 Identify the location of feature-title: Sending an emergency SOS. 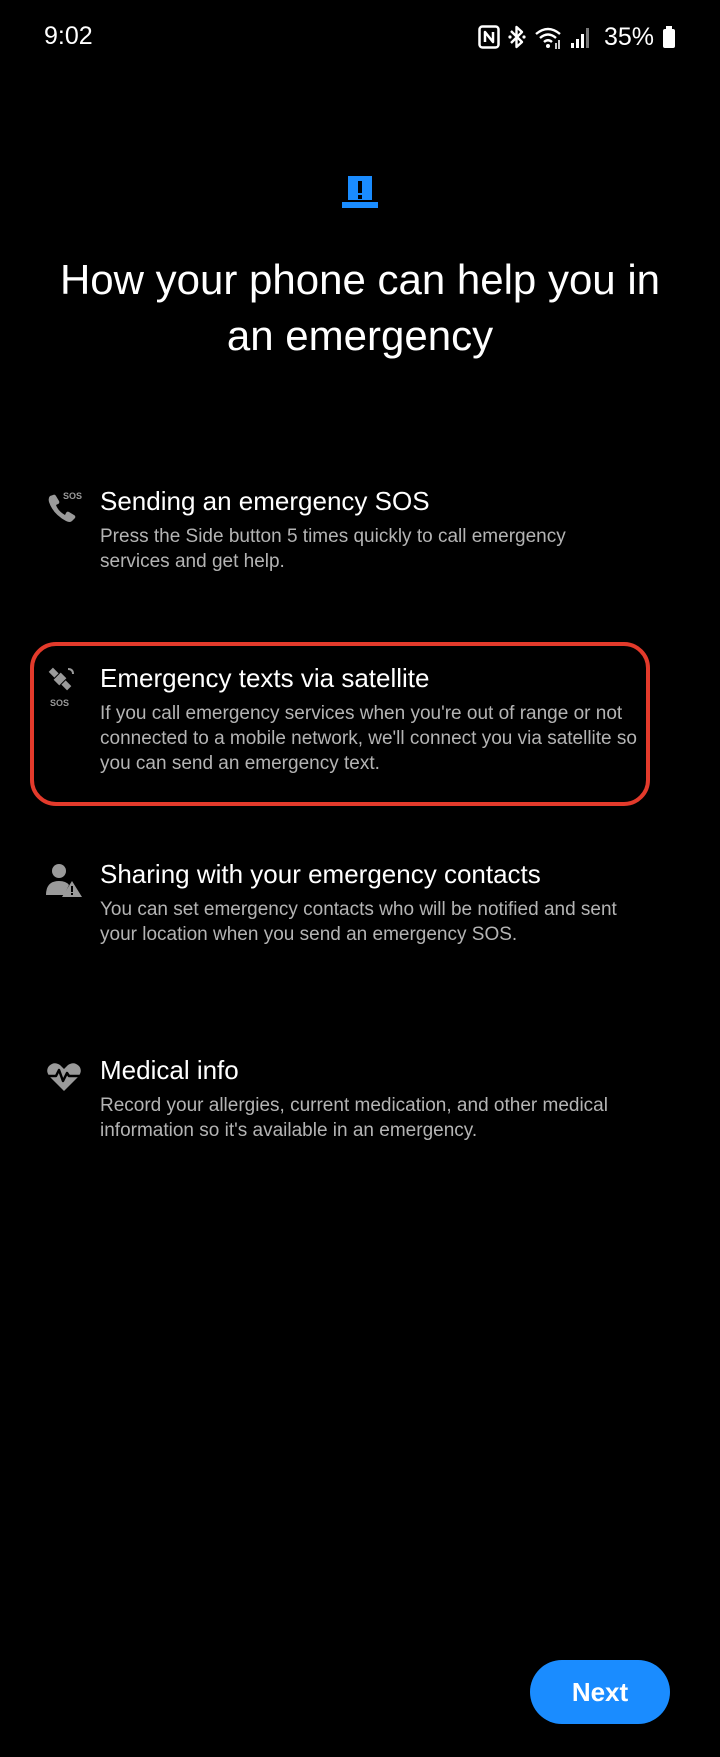
(265, 501).